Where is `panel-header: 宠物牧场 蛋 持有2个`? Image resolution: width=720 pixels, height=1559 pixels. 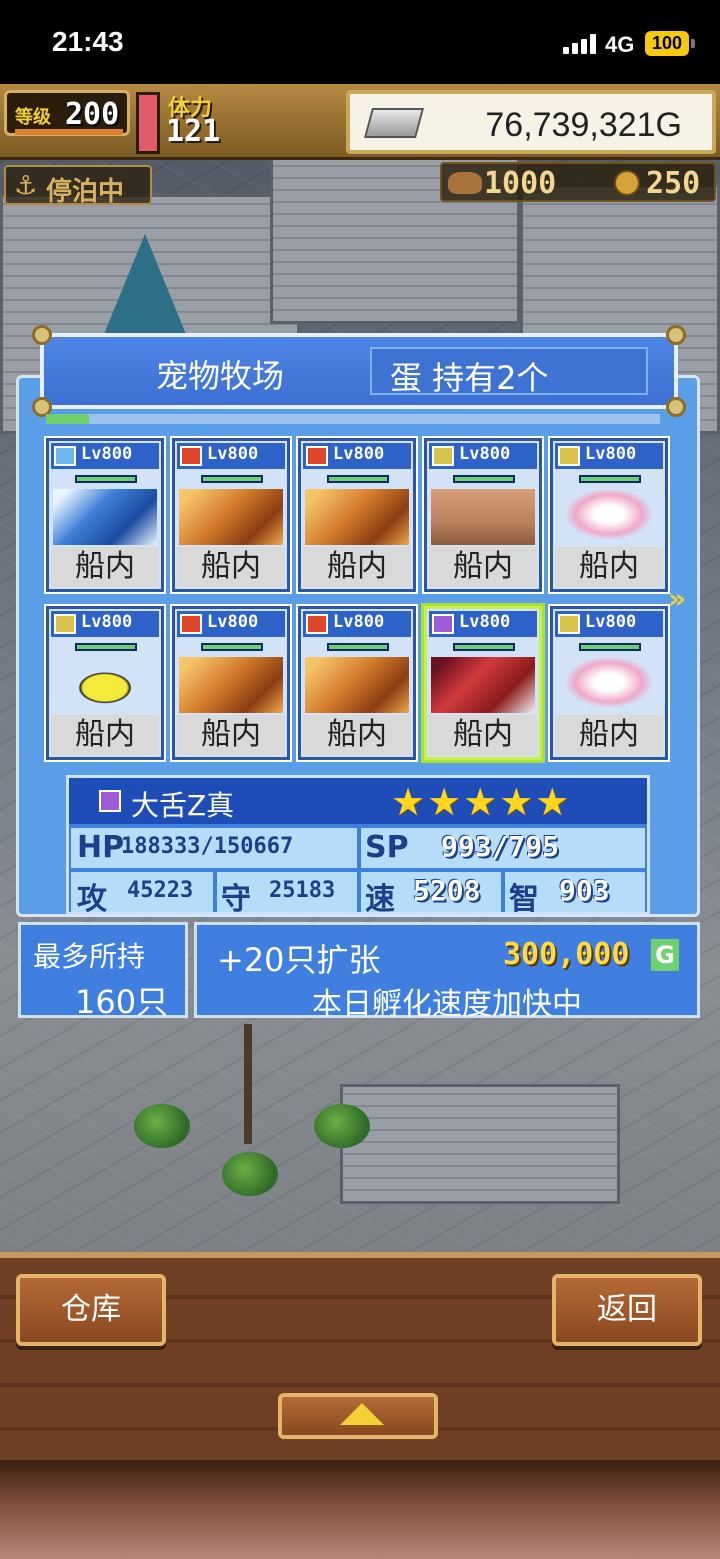
panel-header: 宠物牧场 蛋 持有2个 is located at coordinates (359, 371).